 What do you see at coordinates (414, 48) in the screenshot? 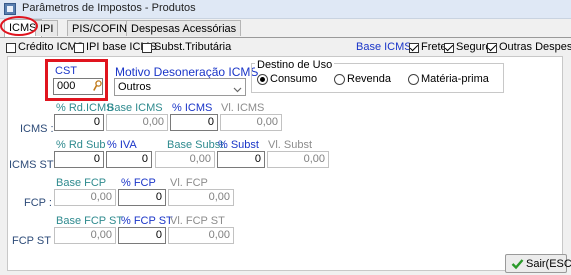
I see `frete-checkbox` at bounding box center [414, 48].